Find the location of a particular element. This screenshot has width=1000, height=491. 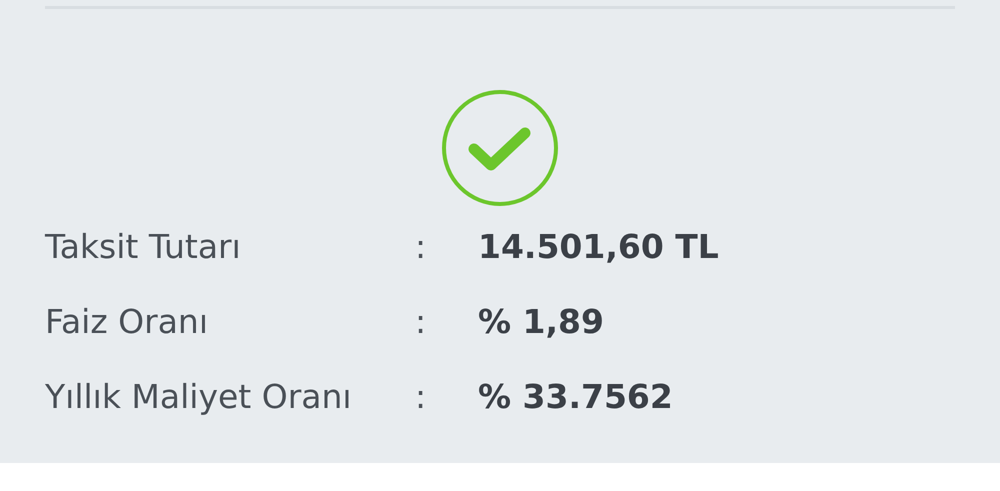

detail-label: Taksit Tutarı is located at coordinates (143, 246).